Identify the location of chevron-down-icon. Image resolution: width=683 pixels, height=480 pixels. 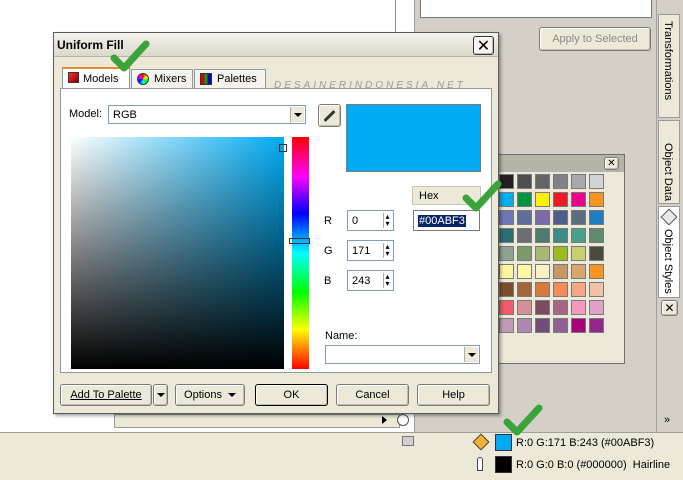
(297, 114).